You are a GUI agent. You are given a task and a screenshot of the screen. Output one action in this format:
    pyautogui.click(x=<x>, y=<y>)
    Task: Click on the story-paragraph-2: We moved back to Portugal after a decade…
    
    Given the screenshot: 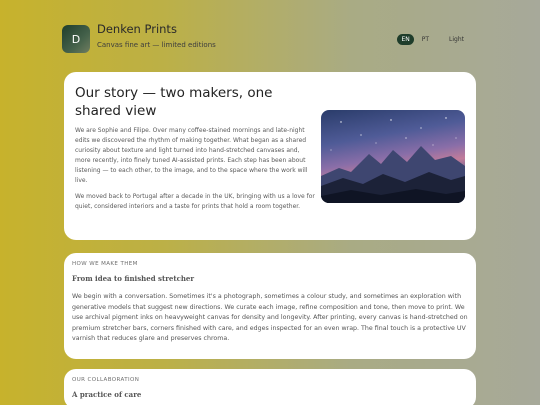 What is the action you would take?
    pyautogui.click(x=195, y=201)
    